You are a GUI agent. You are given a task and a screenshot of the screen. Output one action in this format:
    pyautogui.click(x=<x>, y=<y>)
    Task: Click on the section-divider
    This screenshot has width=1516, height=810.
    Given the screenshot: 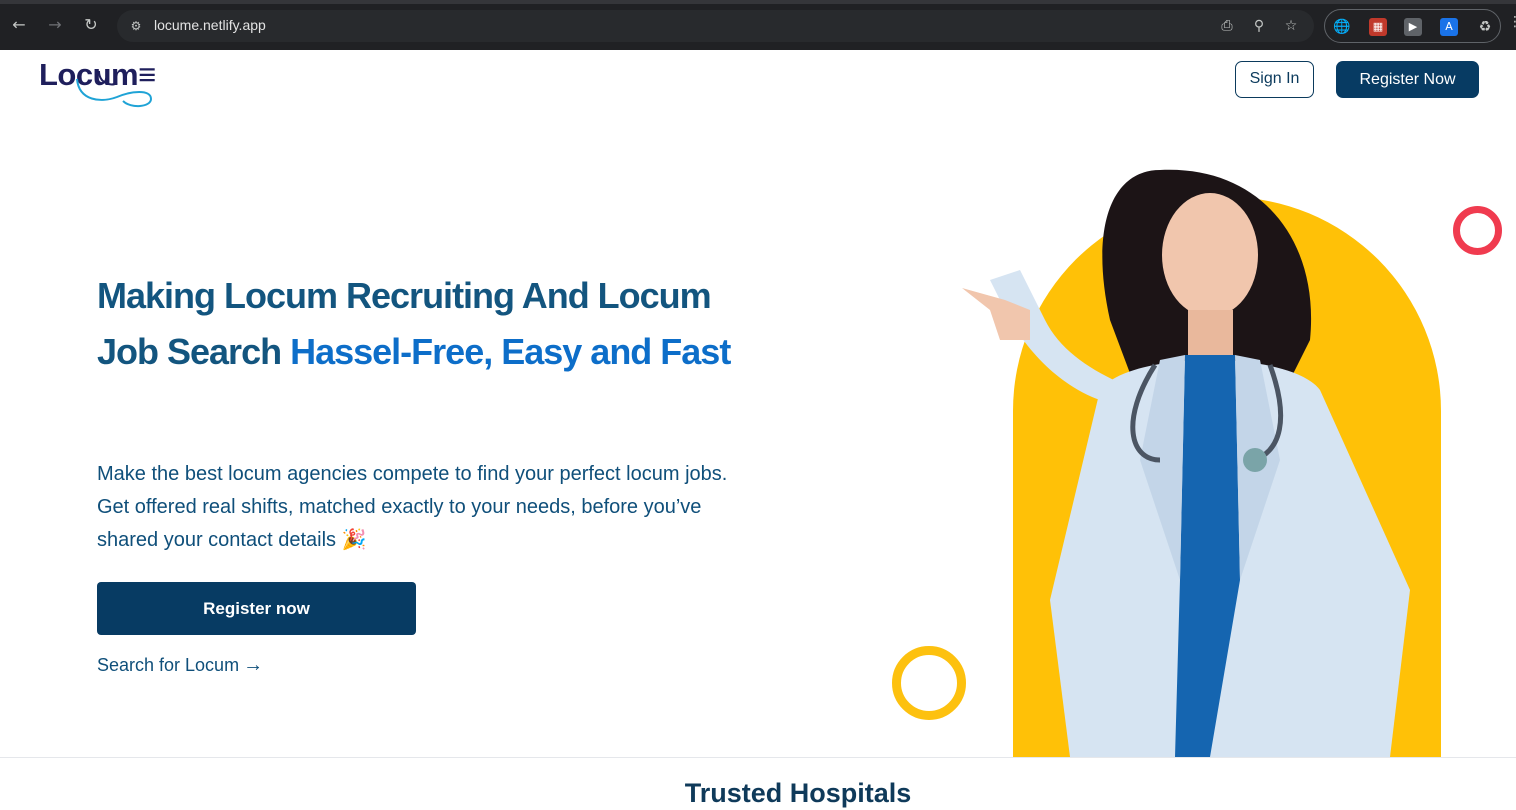 What is the action you would take?
    pyautogui.click(x=758, y=757)
    